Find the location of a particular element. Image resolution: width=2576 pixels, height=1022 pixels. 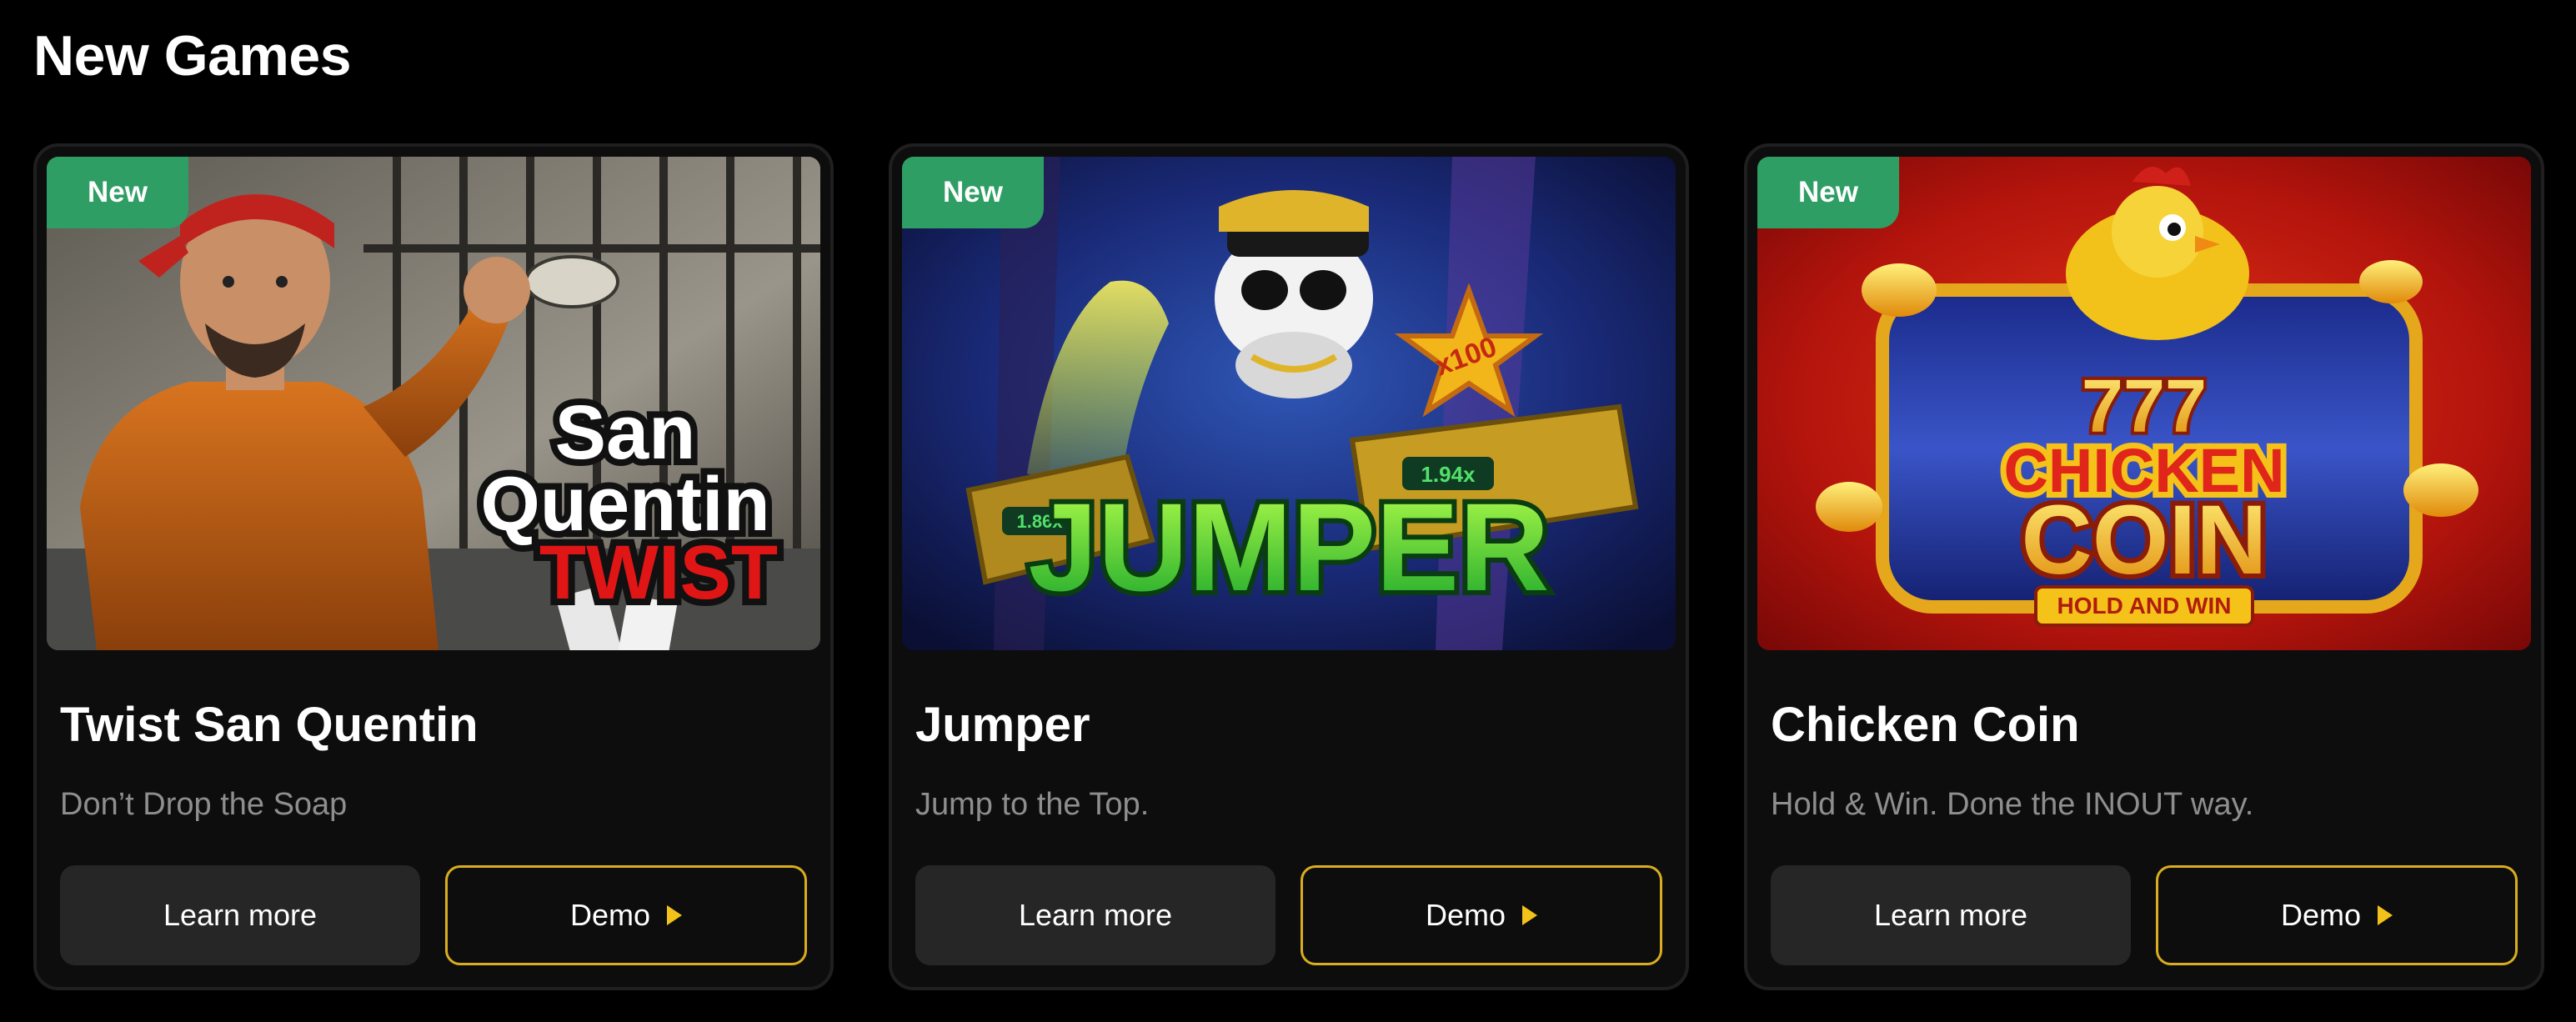

jumper-artwork: 1.94x 1.86x x100 JUMPER is located at coordinates (1289, 403).